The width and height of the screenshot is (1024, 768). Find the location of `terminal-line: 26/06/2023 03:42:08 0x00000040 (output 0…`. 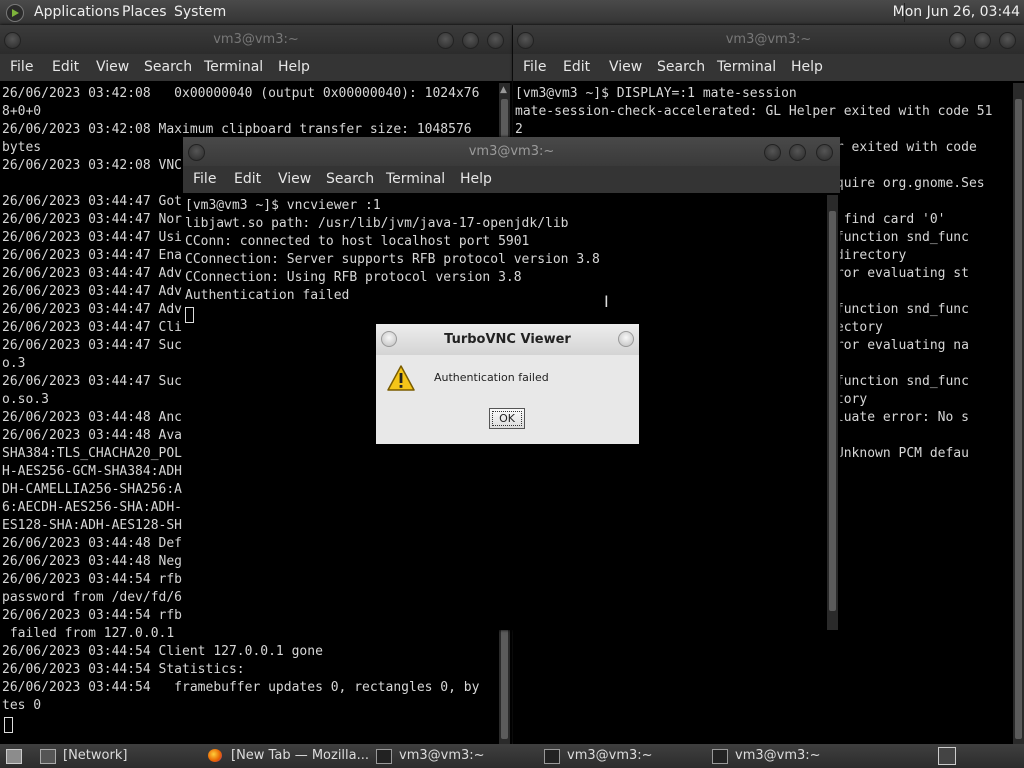

terminal-line: 26/06/2023 03:42:08 0x00000040 (output 0… is located at coordinates (241, 93).